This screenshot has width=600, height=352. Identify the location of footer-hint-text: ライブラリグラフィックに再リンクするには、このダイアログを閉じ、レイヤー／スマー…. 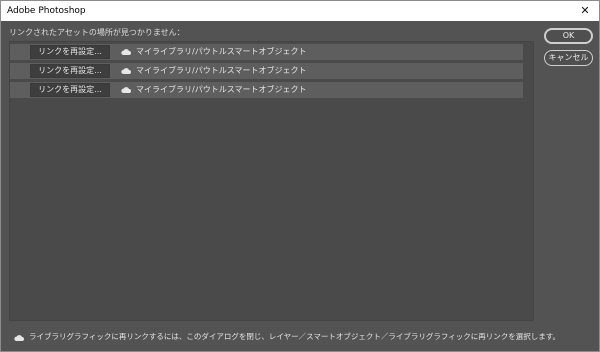
(294, 336).